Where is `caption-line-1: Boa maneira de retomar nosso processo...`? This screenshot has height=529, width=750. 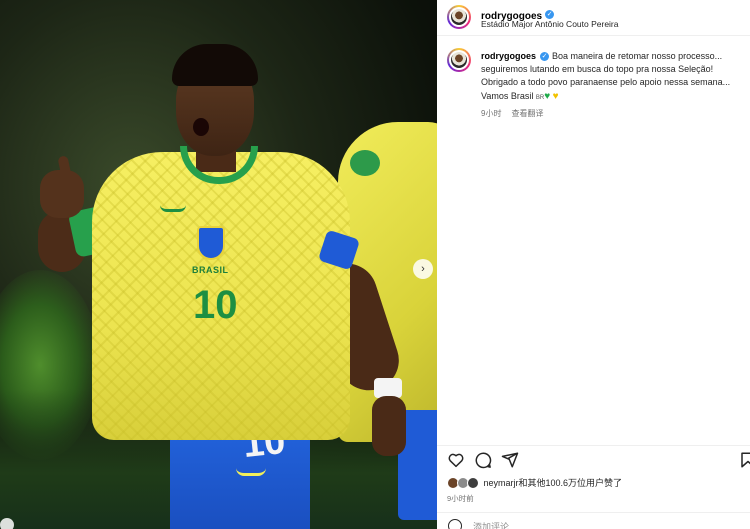 caption-line-1: Boa maneira de retomar nosso processo... is located at coordinates (637, 56).